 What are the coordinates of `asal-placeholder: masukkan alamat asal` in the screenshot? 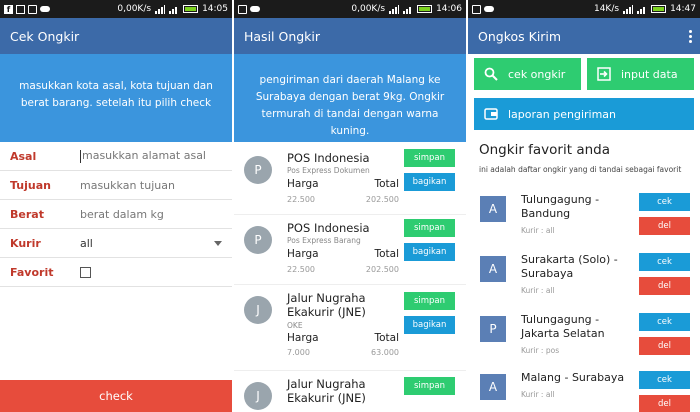 It's located at (144, 156).